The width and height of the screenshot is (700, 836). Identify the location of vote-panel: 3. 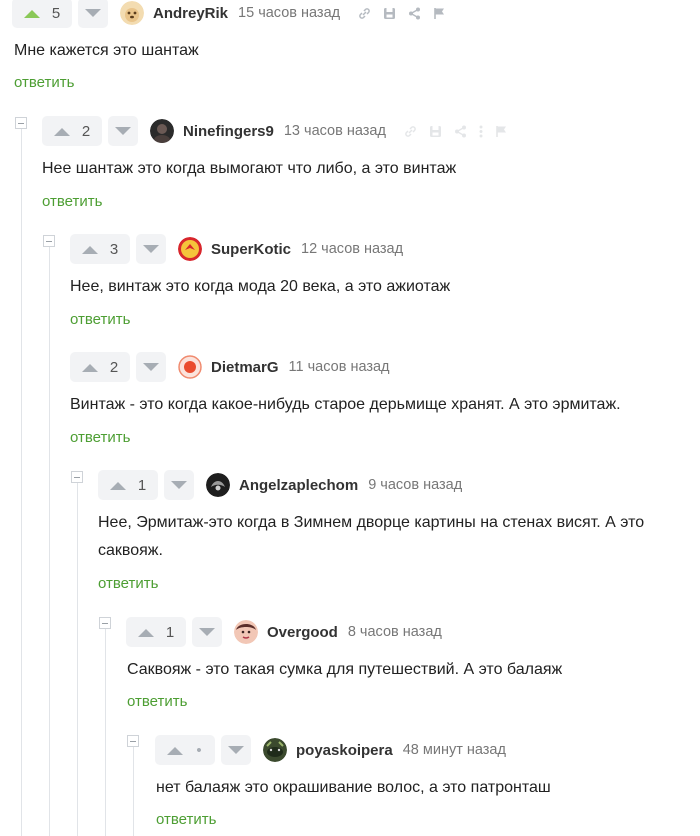
(118, 249).